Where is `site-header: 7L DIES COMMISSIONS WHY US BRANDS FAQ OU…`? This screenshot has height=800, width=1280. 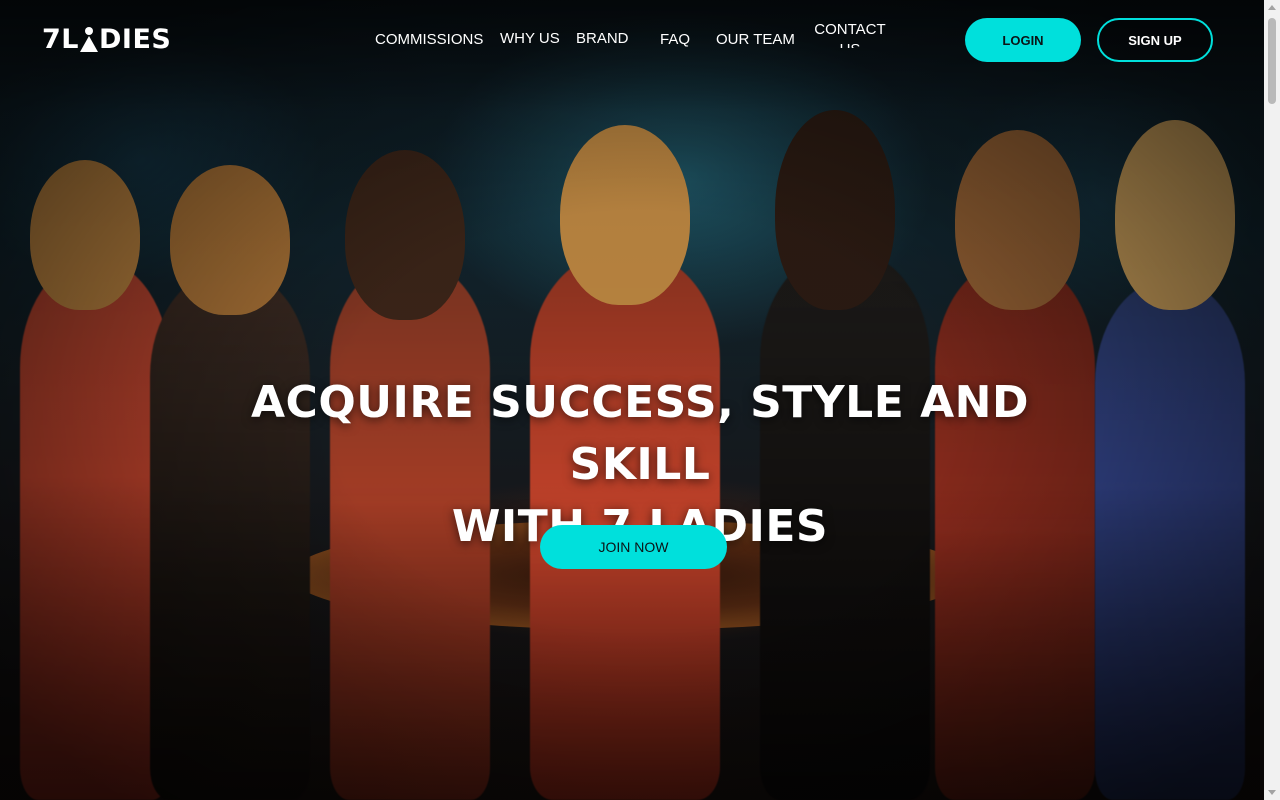 site-header: 7L DIES COMMISSIONS WHY US BRANDS FAQ OU… is located at coordinates (632, 40).